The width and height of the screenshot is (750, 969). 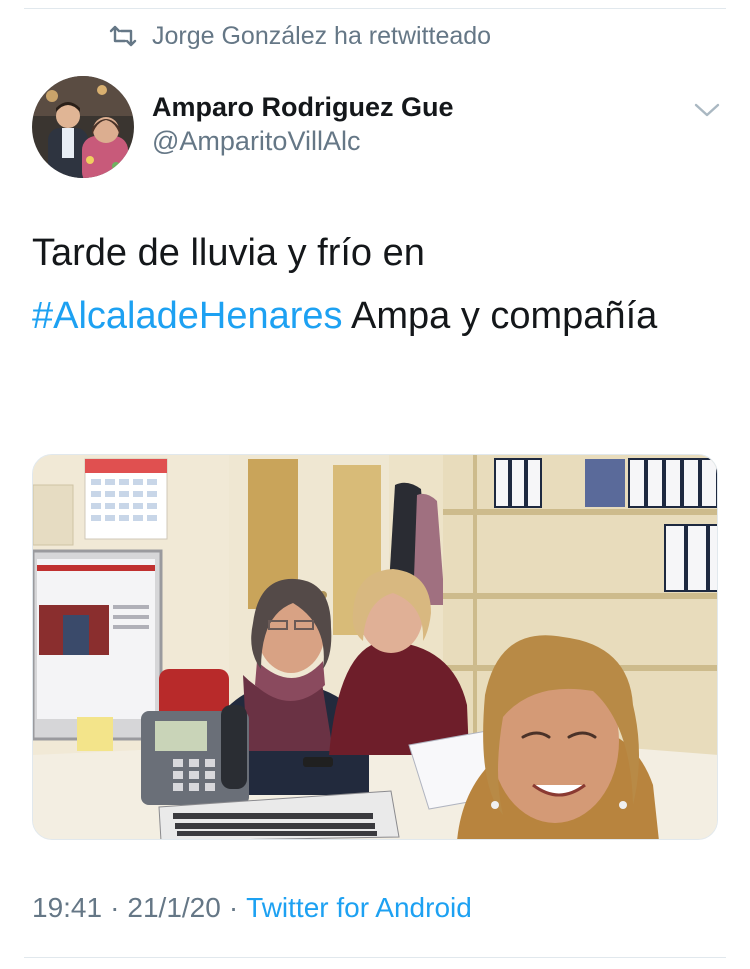 I want to click on author-display-name: Amparo Rodriguez Gue, so click(x=303, y=107).